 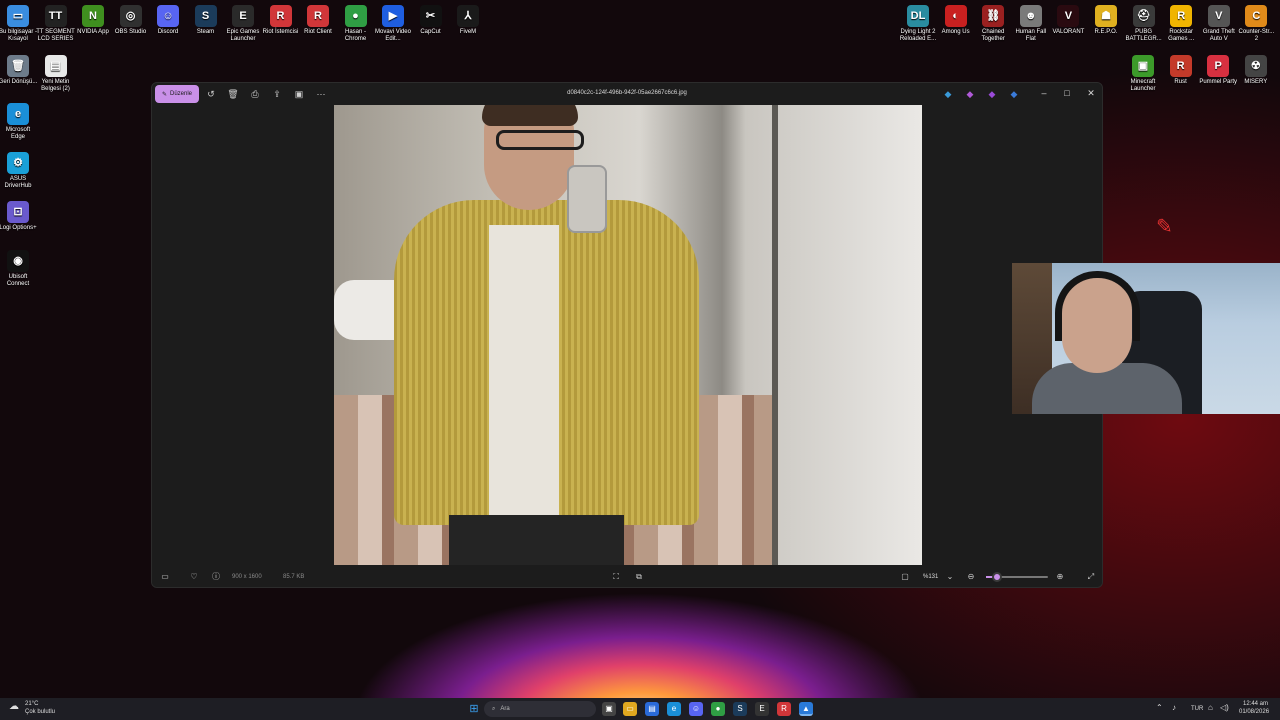 What do you see at coordinates (18, 114) in the screenshot?
I see `edge-icon: e` at bounding box center [18, 114].